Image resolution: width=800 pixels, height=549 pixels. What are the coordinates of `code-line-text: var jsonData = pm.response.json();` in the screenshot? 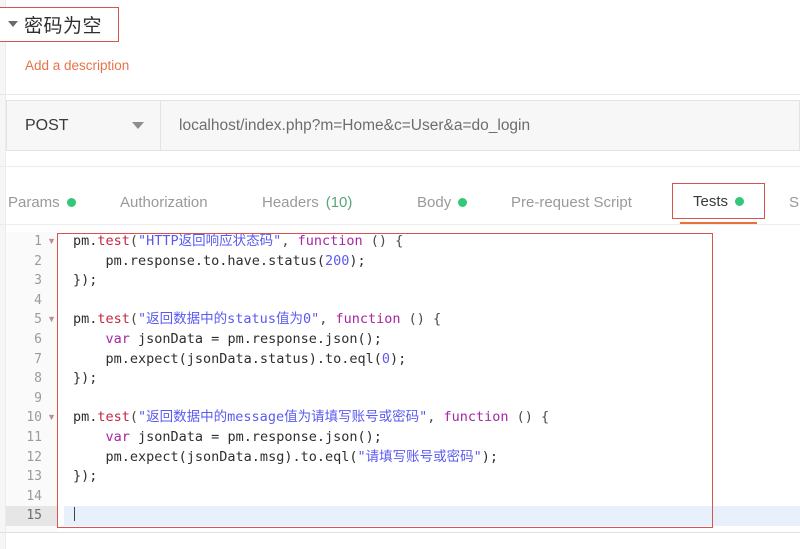 It's located at (432, 438).